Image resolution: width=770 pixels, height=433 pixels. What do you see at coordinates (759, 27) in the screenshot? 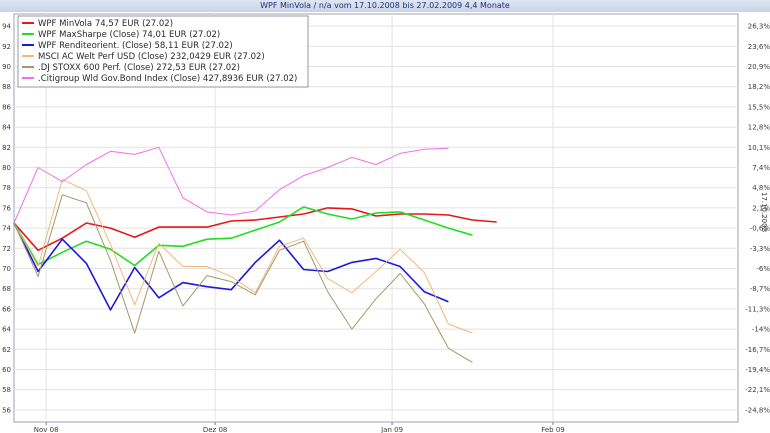
I see `right-tick-label: 26,3%` at bounding box center [759, 27].